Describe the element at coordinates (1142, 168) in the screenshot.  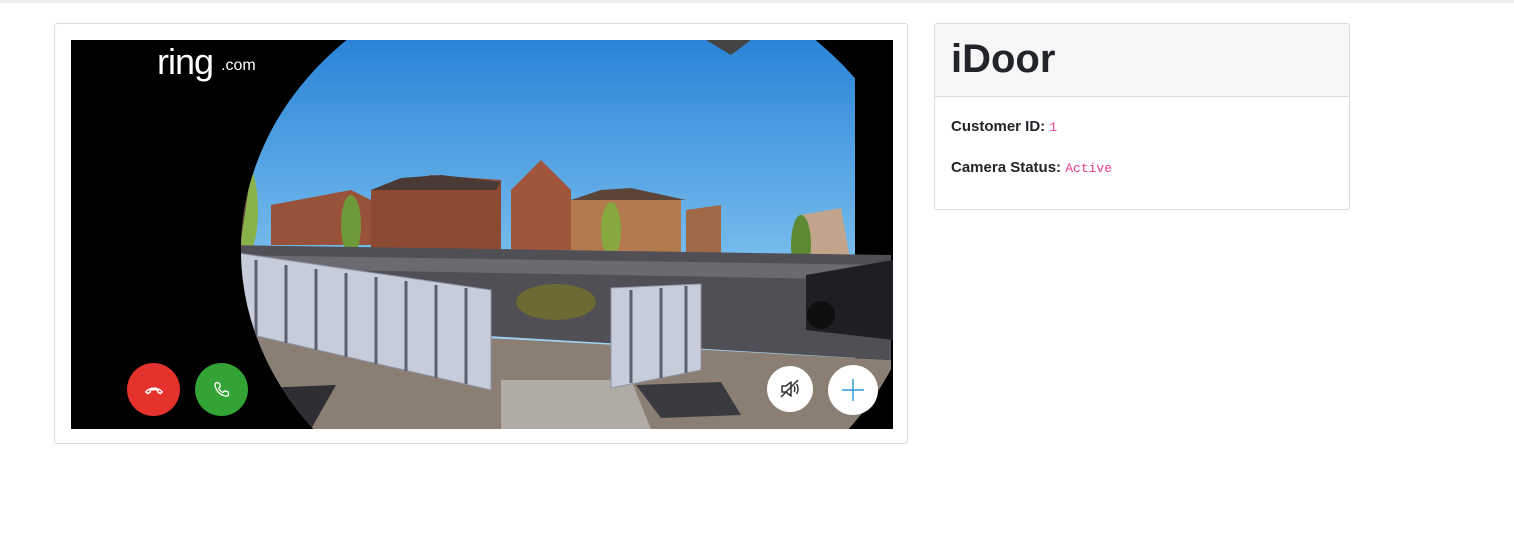
I see `camera-status-row: Camera Status: Active` at that location.